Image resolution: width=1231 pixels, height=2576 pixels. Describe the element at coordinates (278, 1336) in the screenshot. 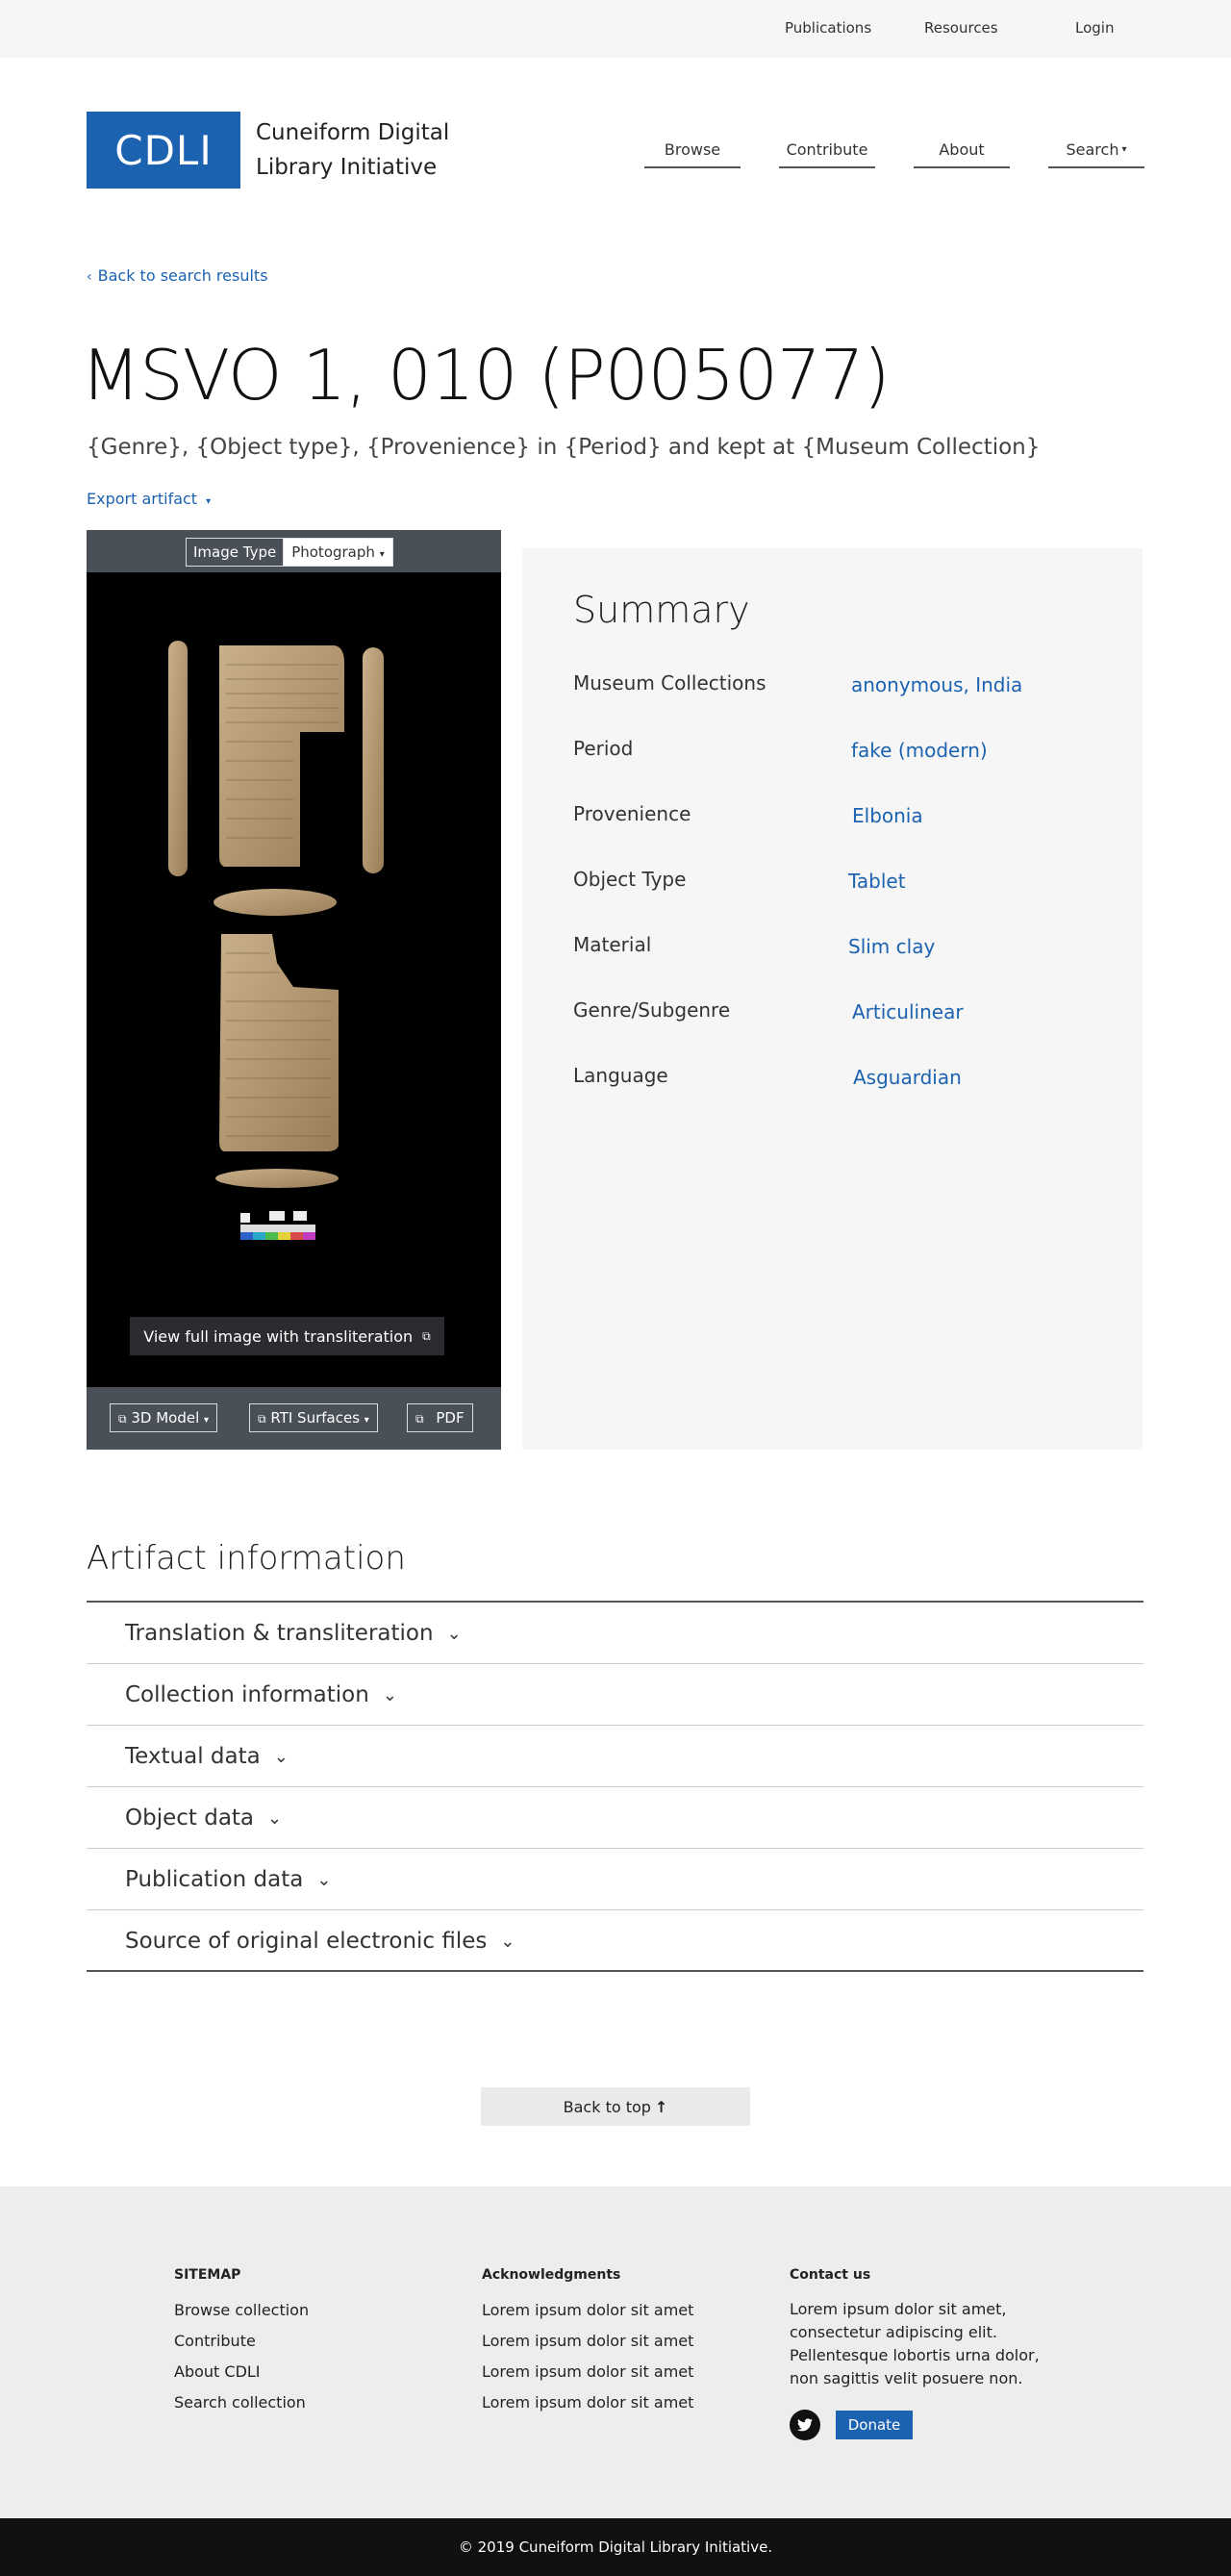

I see `view-full-label: View full image with transliteration` at that location.